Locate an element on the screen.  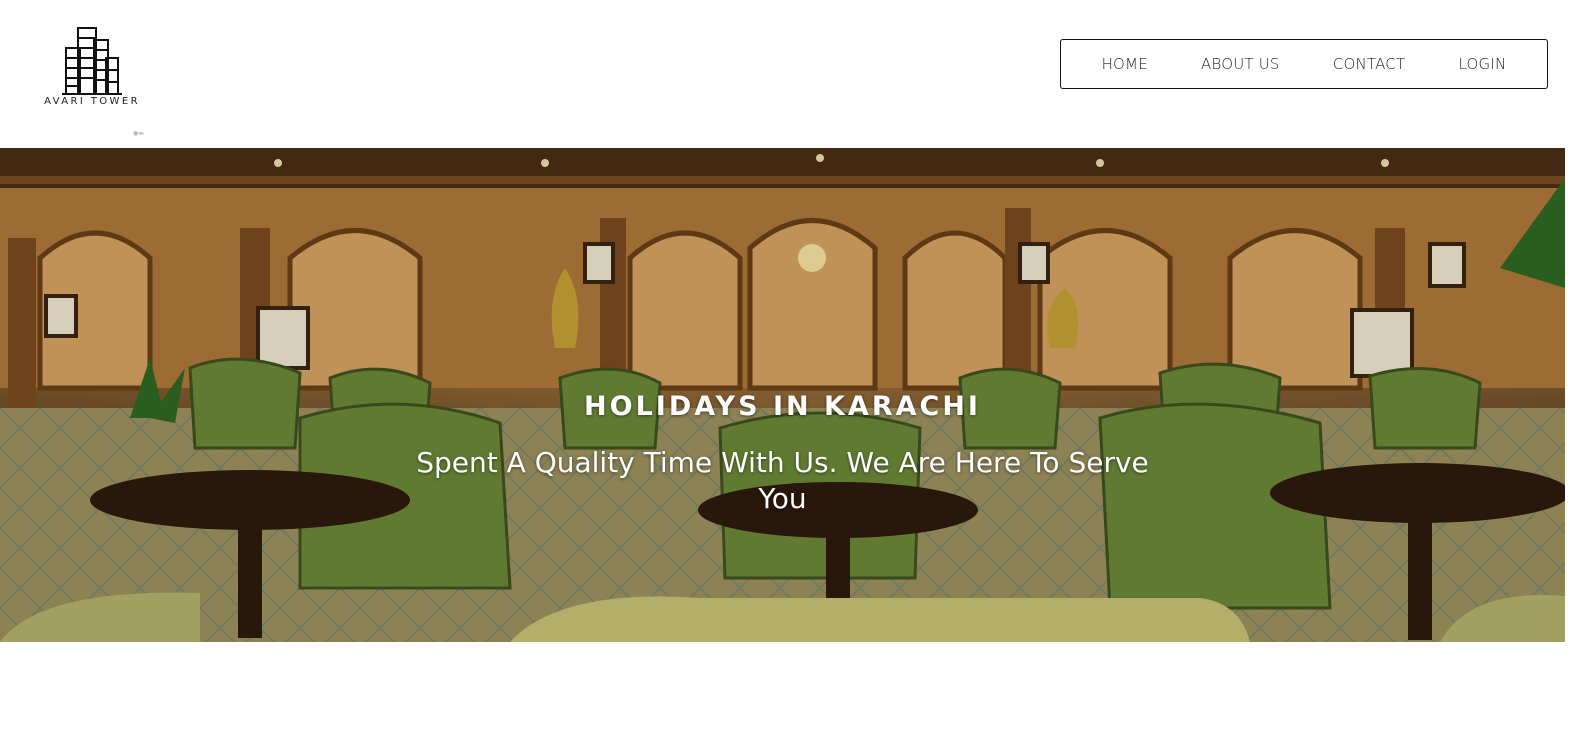
hero-title: HOLIDAYS IN KARACHI is located at coordinates (782, 406).